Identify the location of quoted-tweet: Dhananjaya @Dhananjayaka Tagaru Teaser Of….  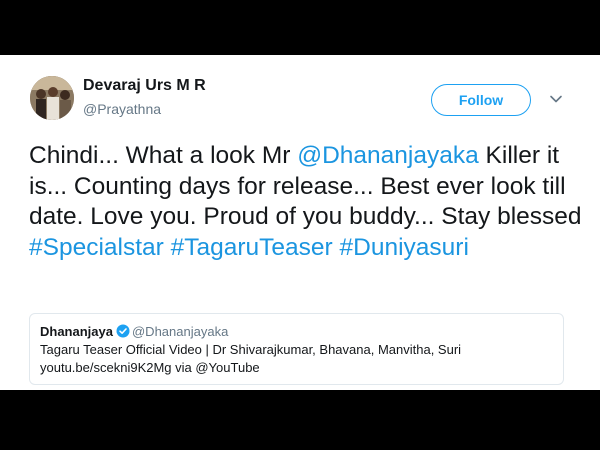
(296, 349).